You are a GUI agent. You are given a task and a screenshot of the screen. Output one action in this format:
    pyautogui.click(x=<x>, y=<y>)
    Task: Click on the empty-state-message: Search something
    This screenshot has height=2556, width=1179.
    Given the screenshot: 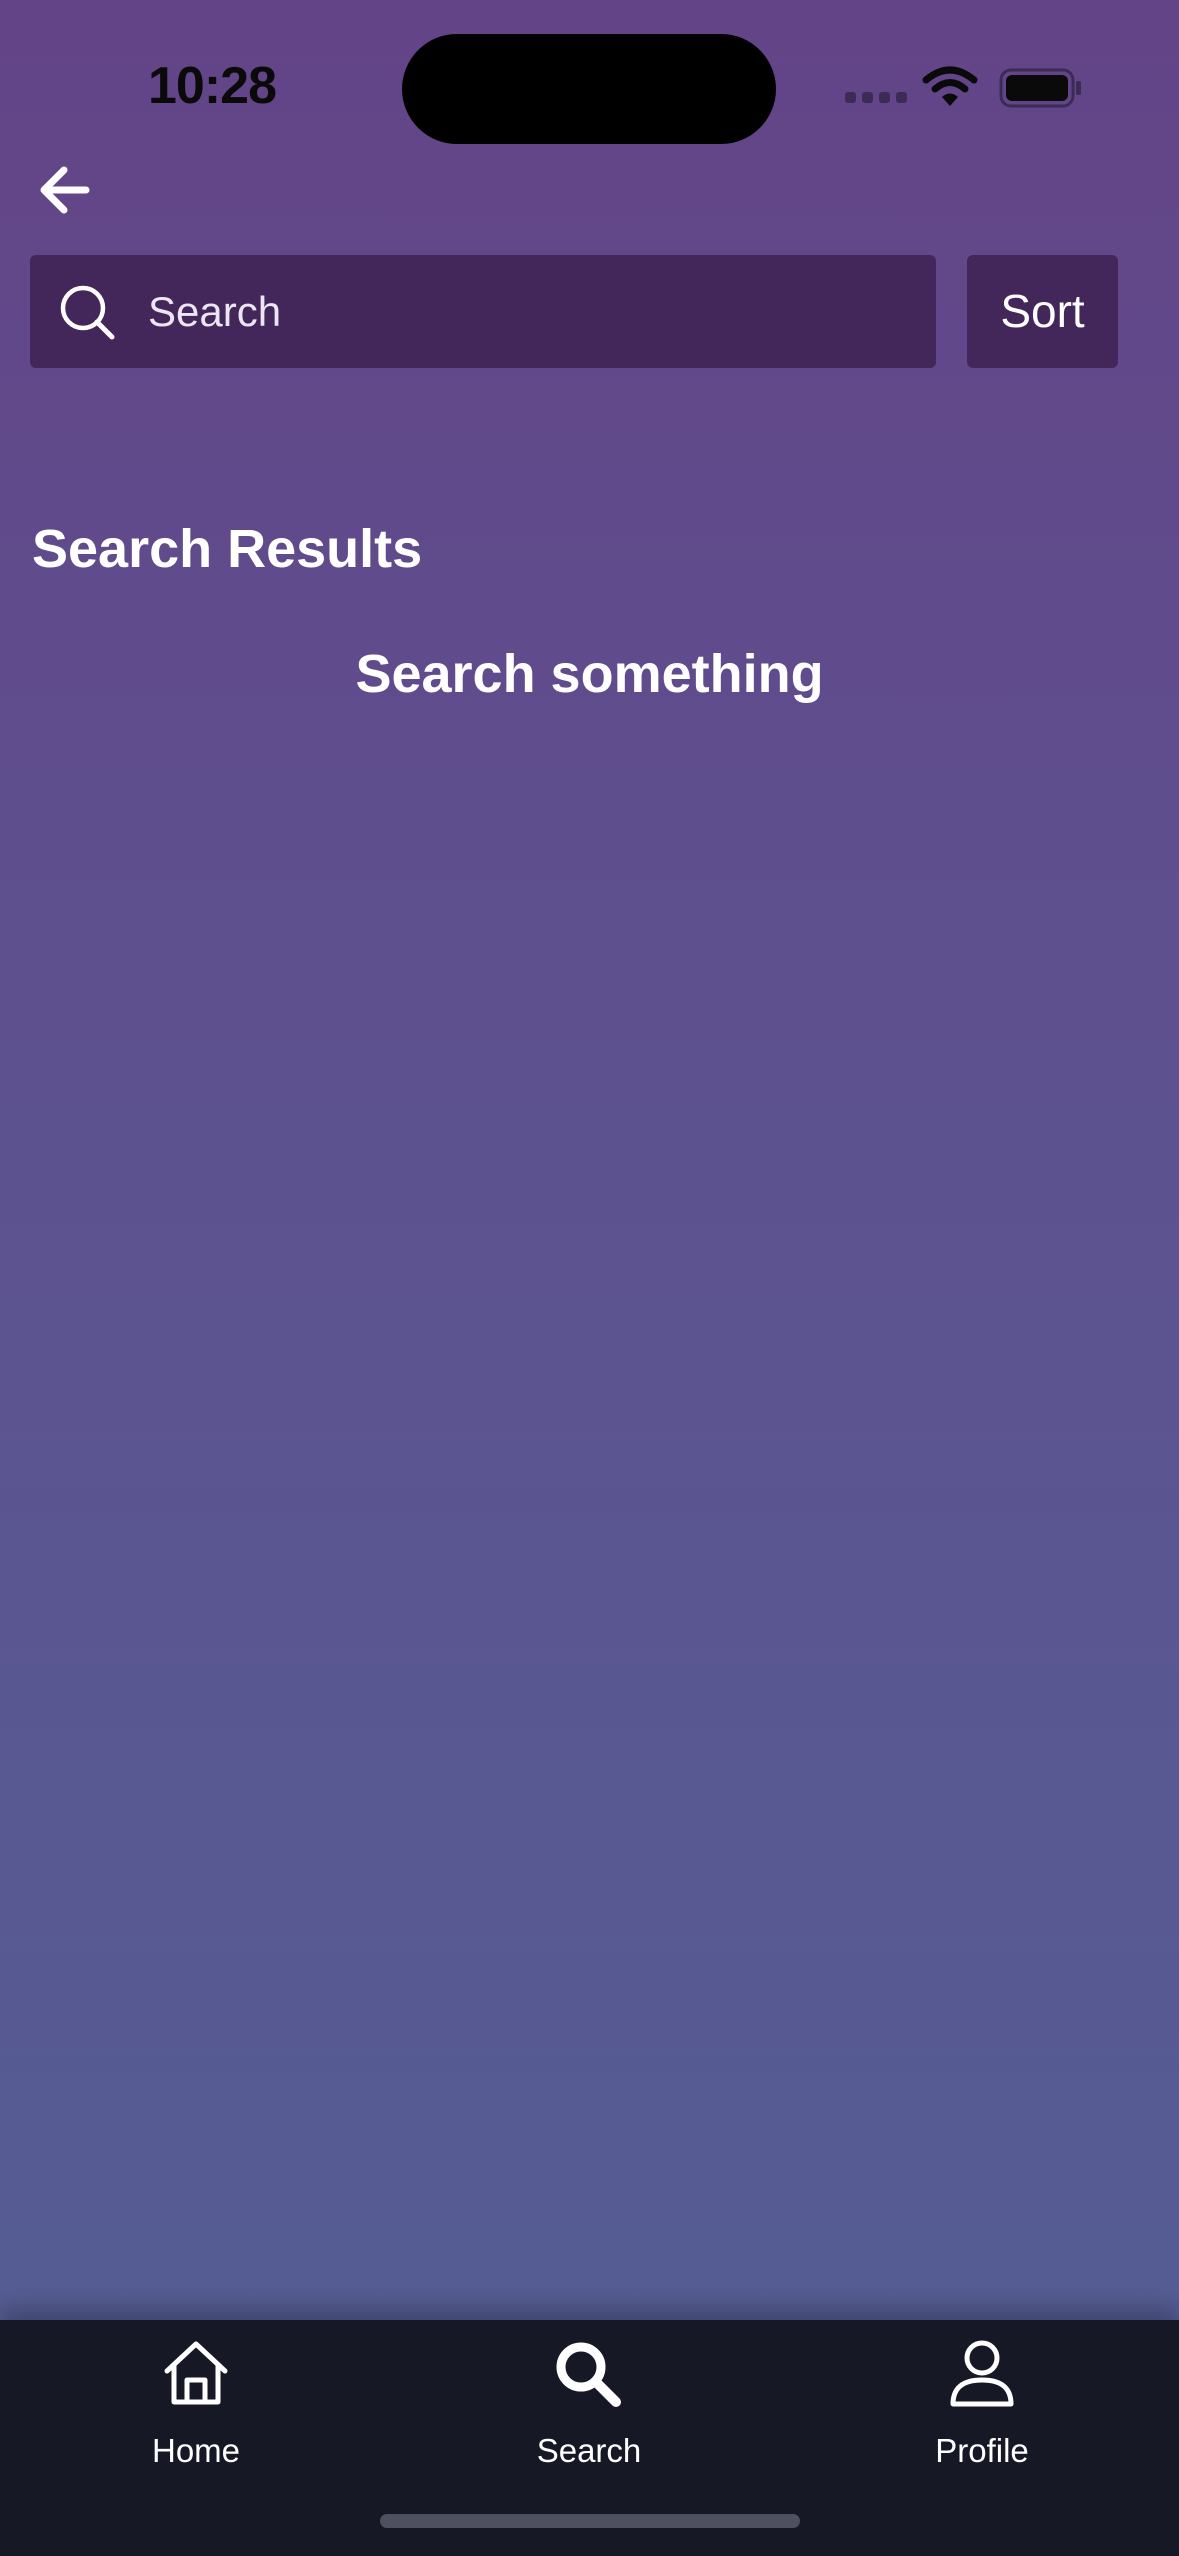 What is the action you would take?
    pyautogui.click(x=589, y=674)
    